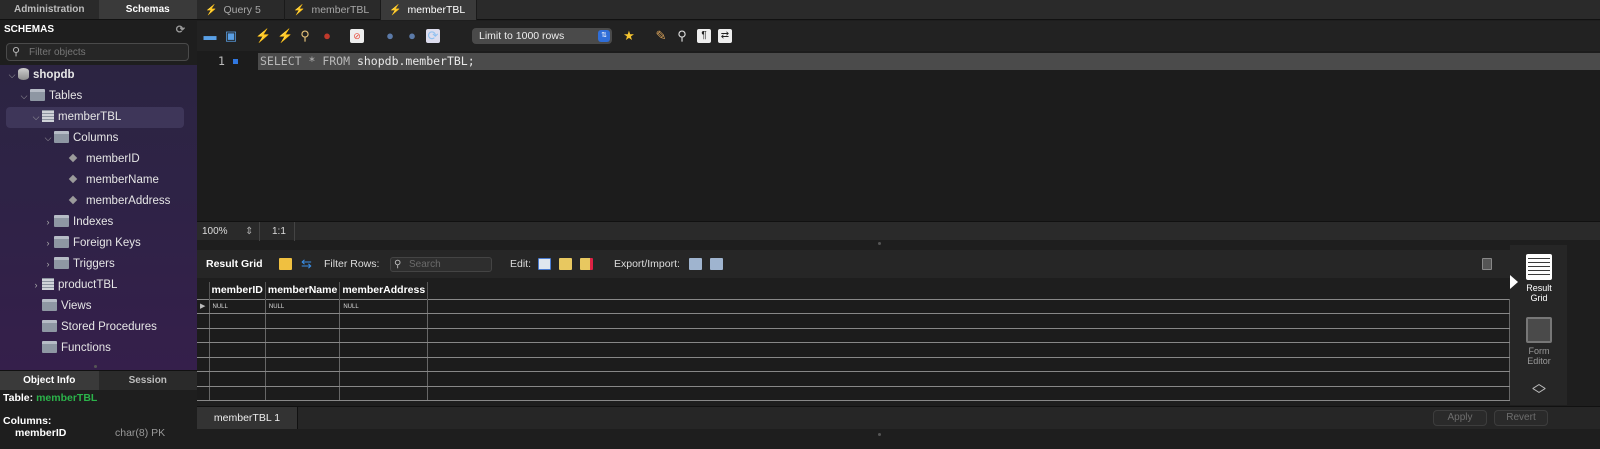 The height and width of the screenshot is (449, 1600). Describe the element at coordinates (412, 36) in the screenshot. I see `rollback-icon: ●` at that location.